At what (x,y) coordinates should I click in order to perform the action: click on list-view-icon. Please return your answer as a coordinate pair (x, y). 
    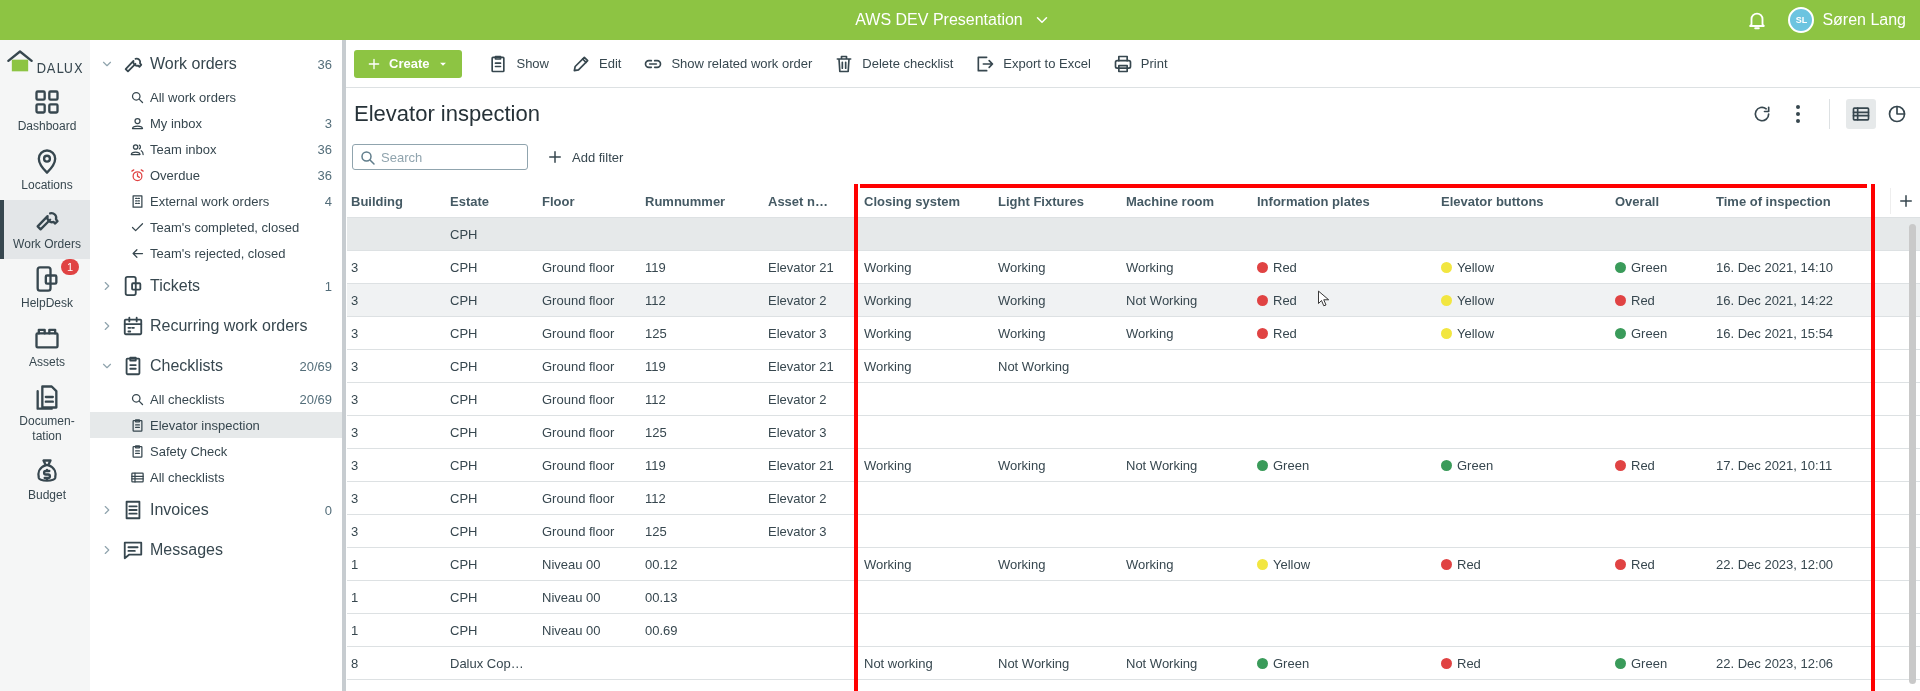
    Looking at the image, I should click on (1861, 114).